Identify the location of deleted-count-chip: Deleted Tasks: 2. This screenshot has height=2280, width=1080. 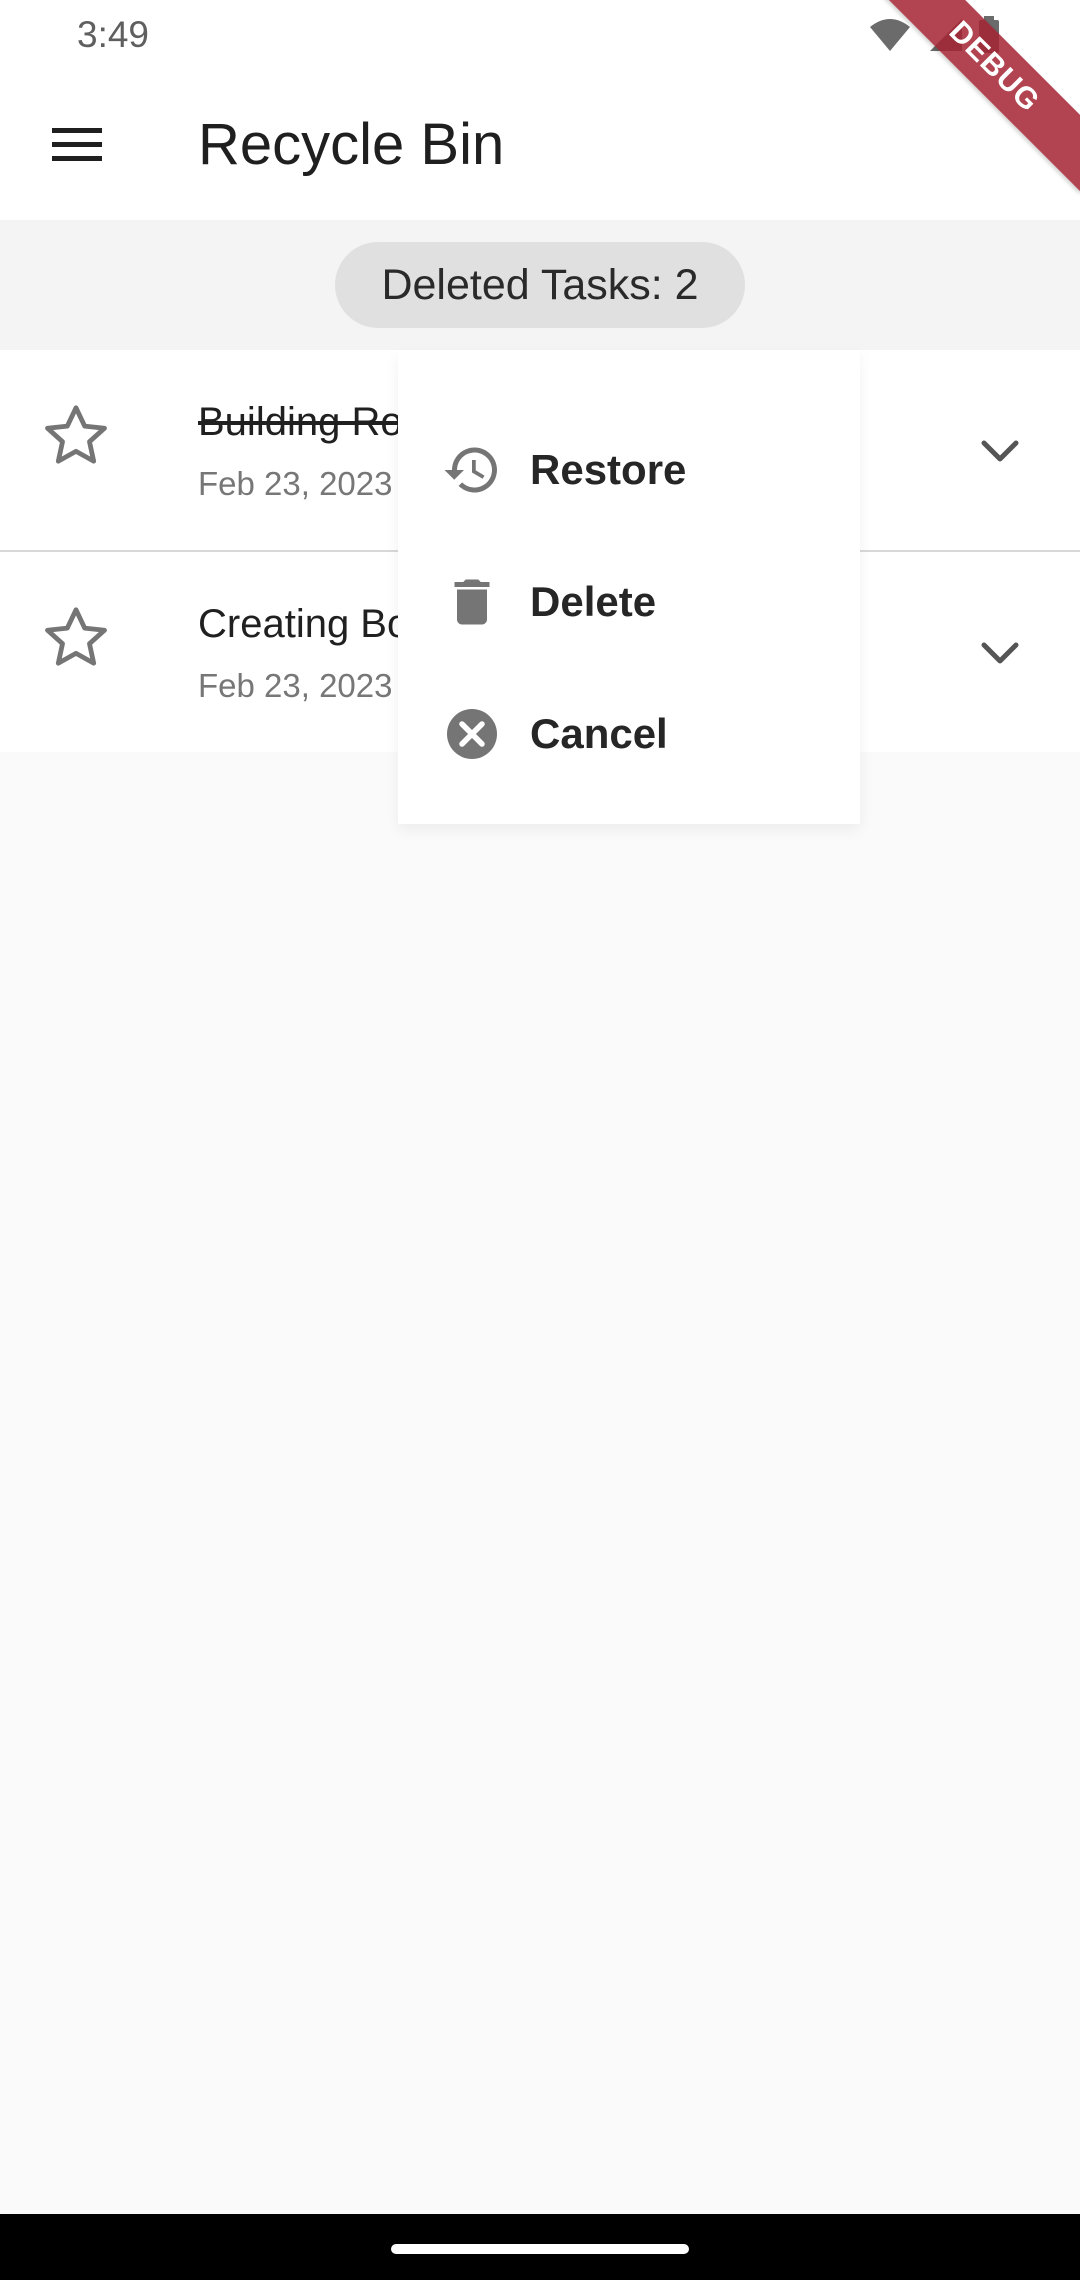
(540, 285).